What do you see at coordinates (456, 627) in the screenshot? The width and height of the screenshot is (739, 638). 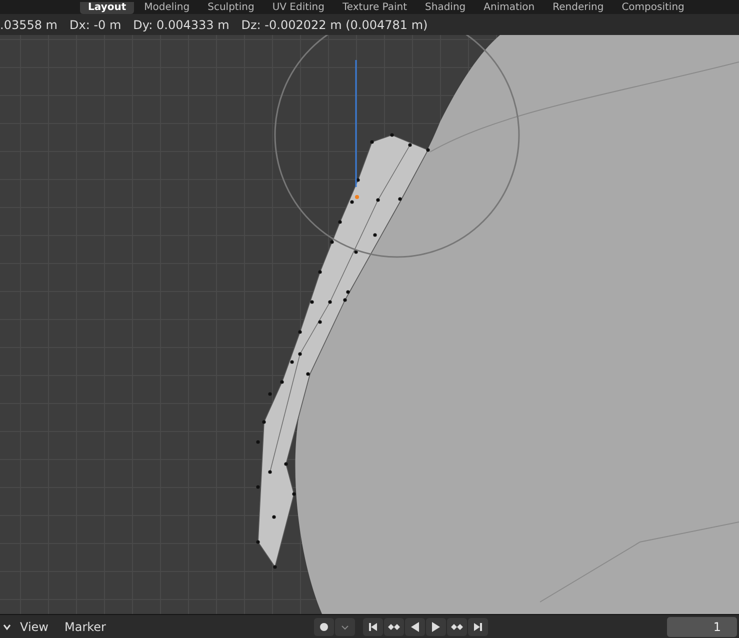 I see `next-keyframe-icon` at bounding box center [456, 627].